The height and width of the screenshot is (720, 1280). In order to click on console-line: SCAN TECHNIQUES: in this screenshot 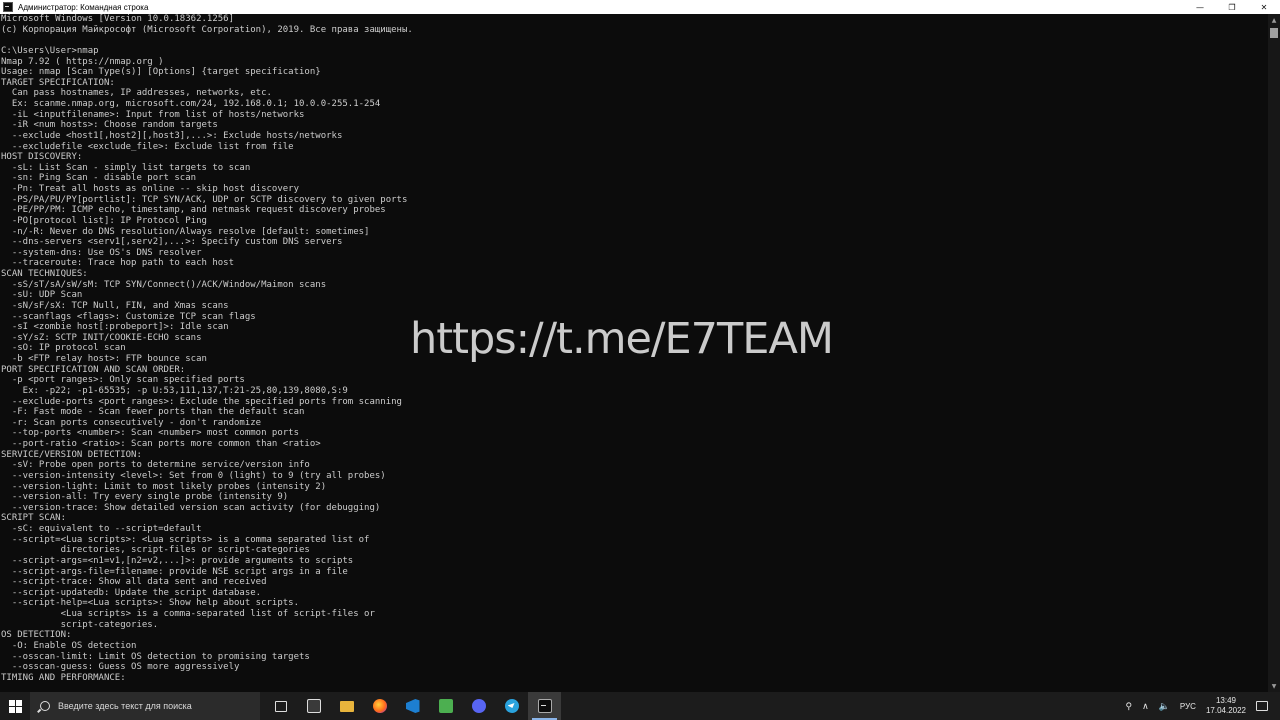, I will do `click(44, 274)`.